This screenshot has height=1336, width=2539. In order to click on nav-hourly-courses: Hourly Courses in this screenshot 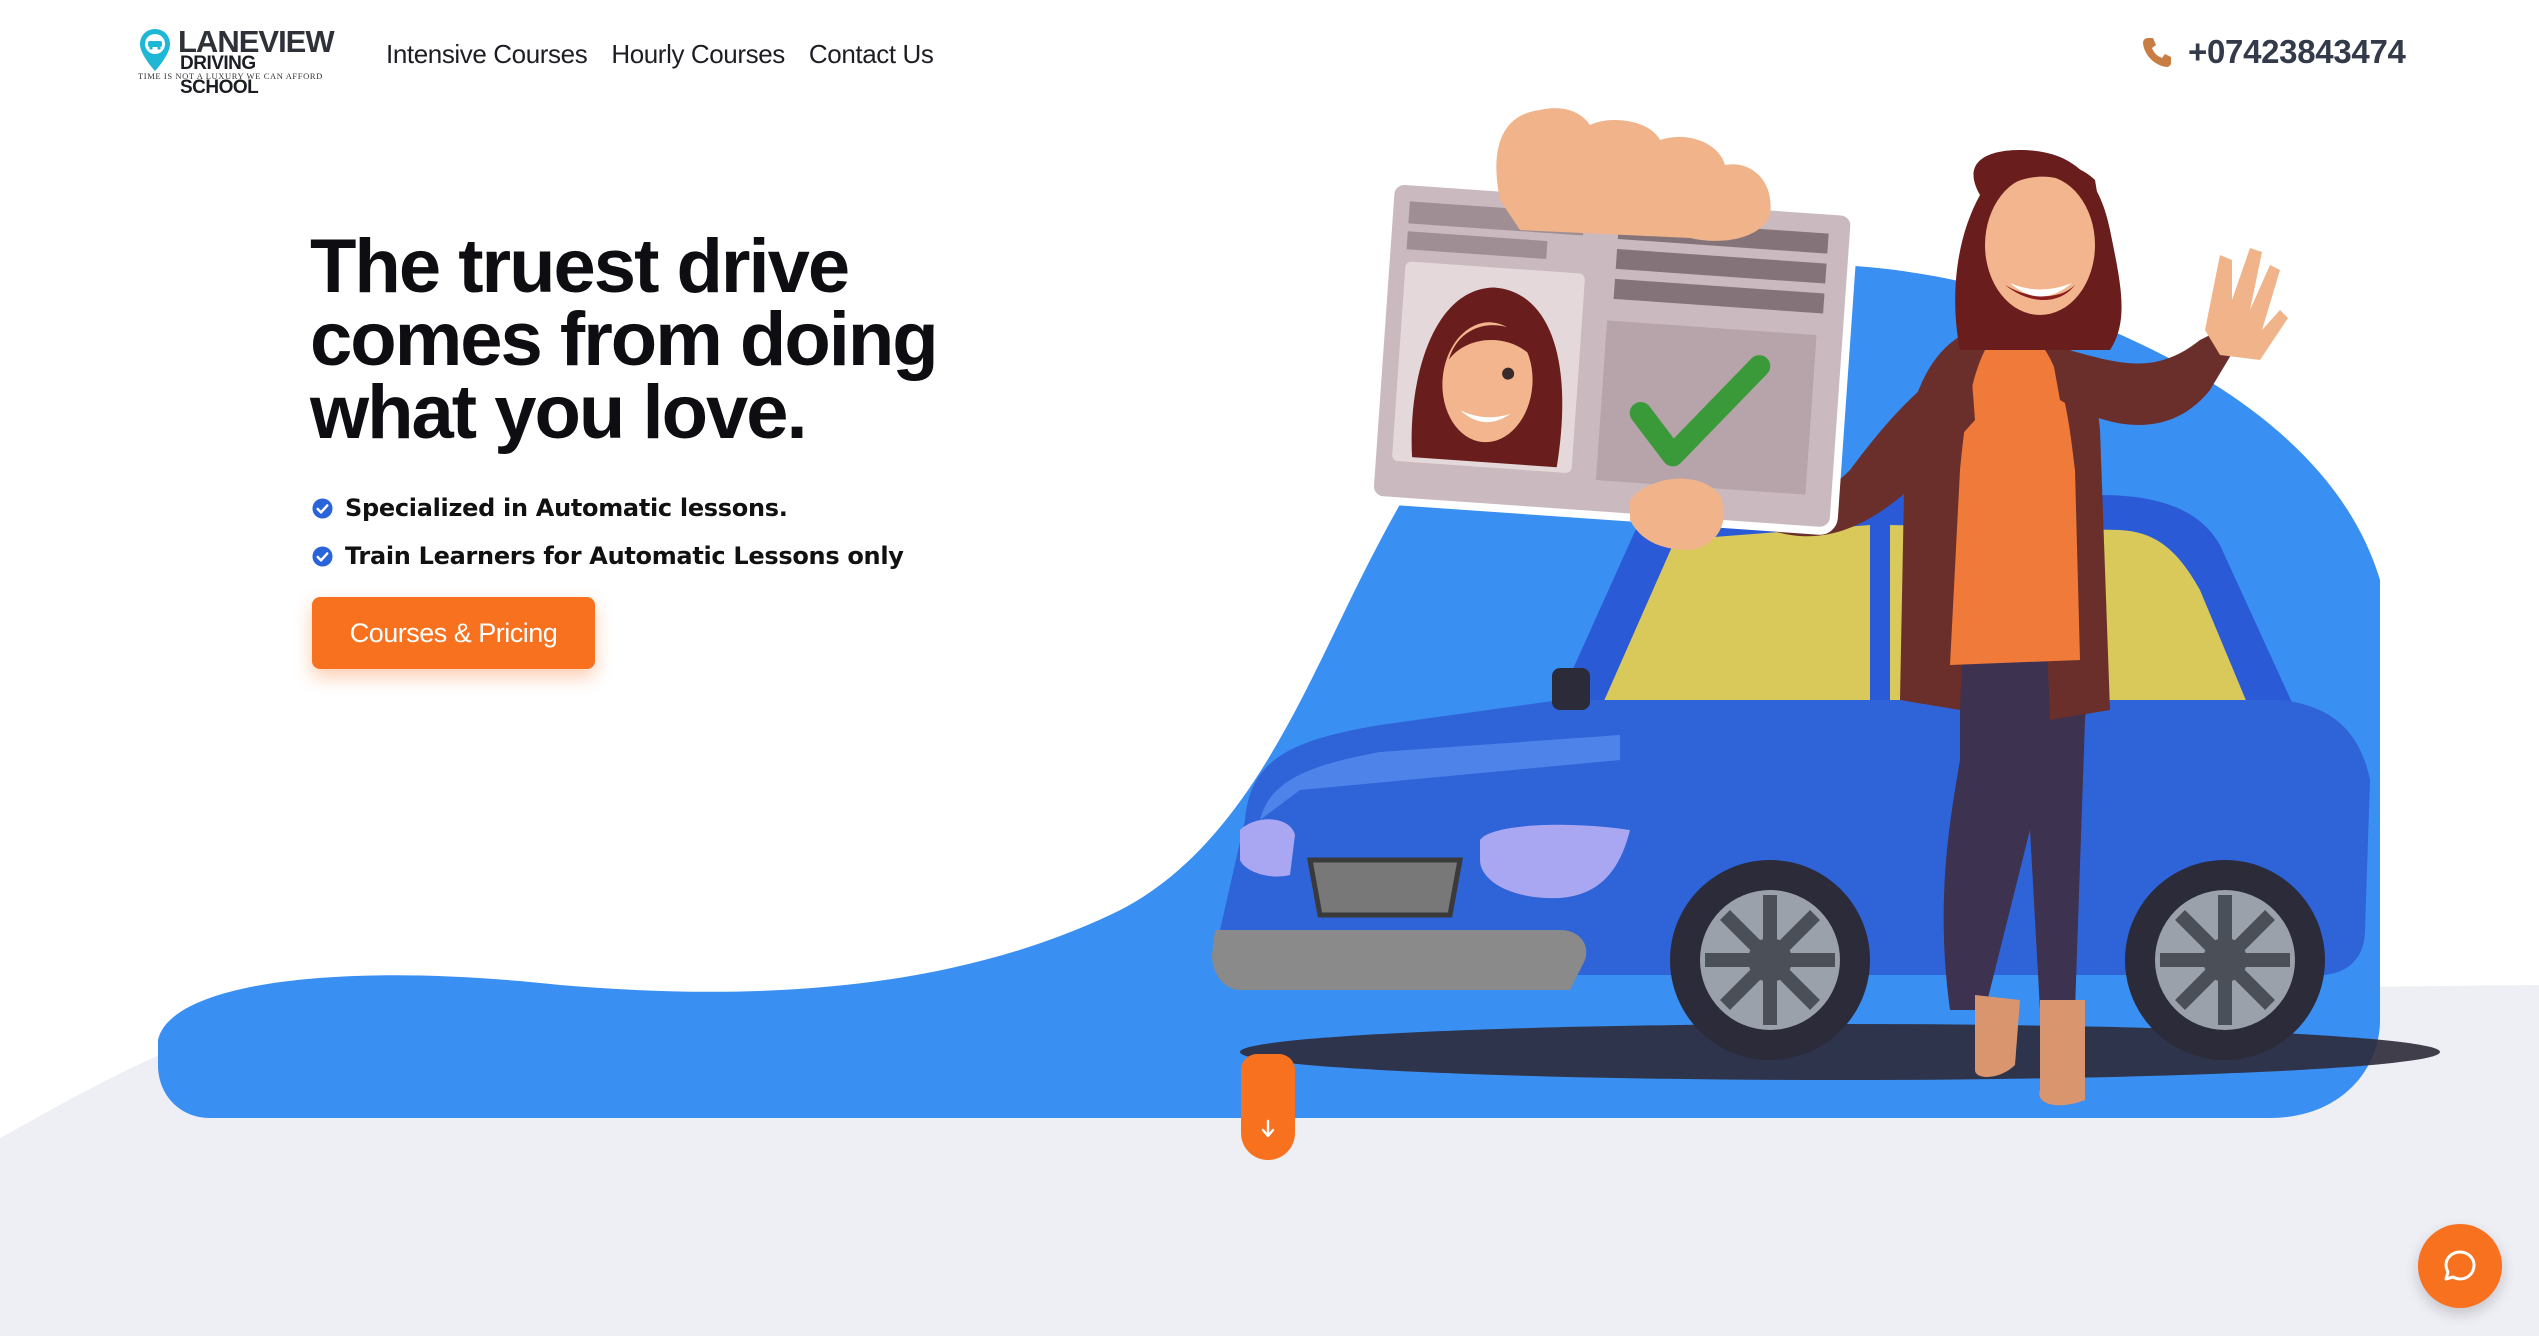, I will do `click(698, 54)`.